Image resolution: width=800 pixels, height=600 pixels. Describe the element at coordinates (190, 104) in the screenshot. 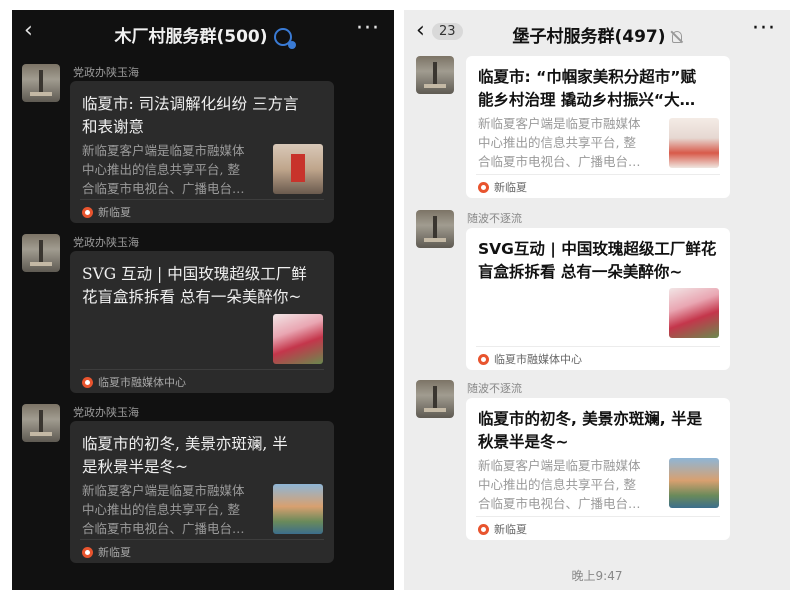

I see `card-title-line: 临夏市: 司法调解化纠纷 三方言` at that location.